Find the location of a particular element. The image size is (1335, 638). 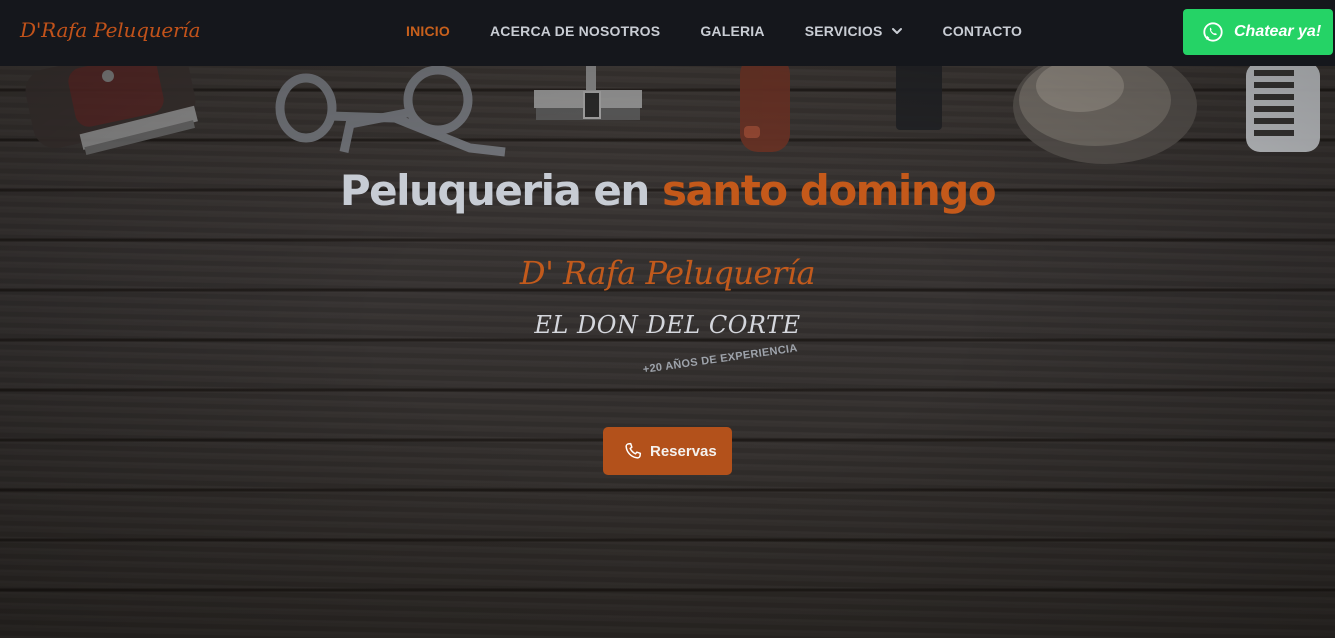

nav-item-inicio: INICIO is located at coordinates (428, 31).